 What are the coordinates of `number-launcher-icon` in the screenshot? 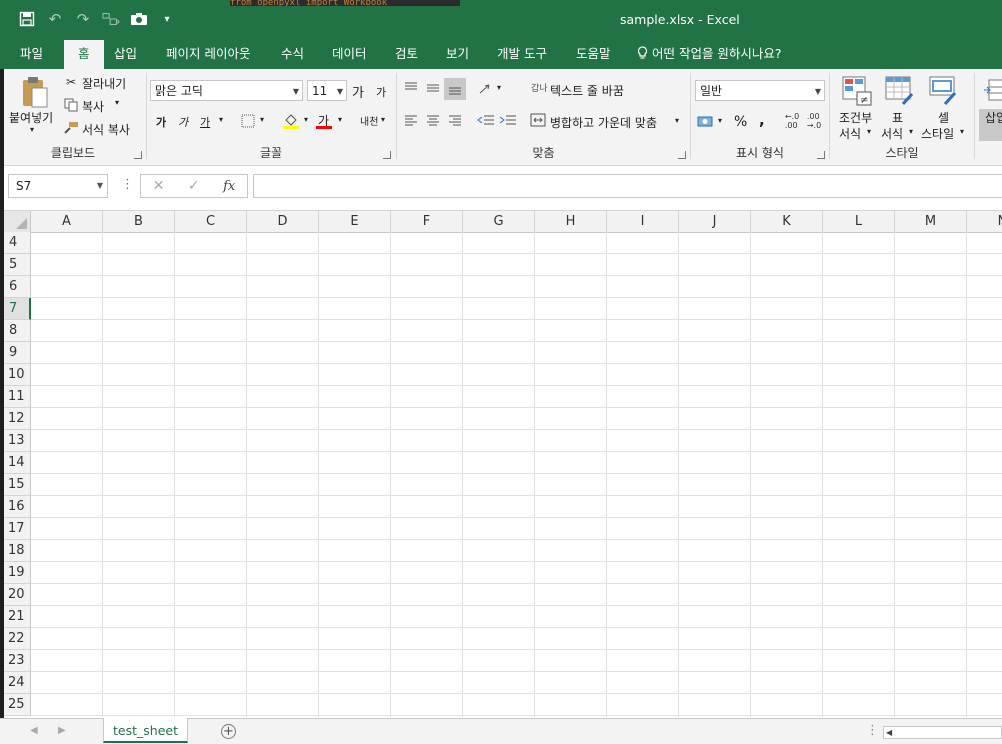 It's located at (821, 155).